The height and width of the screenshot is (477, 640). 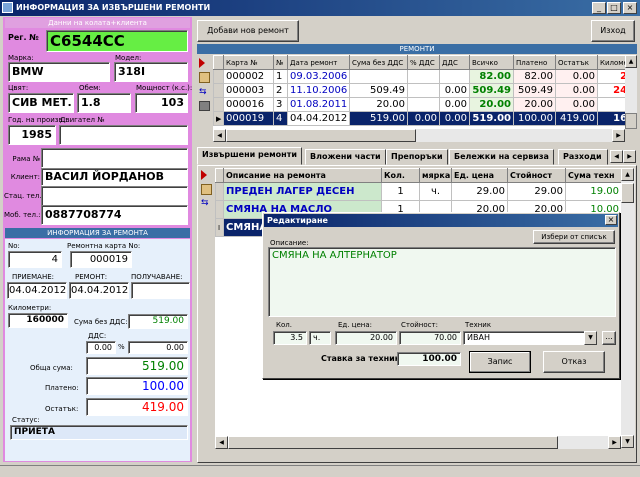 I want to click on work-col-value: Стойност, so click(x=536, y=175).